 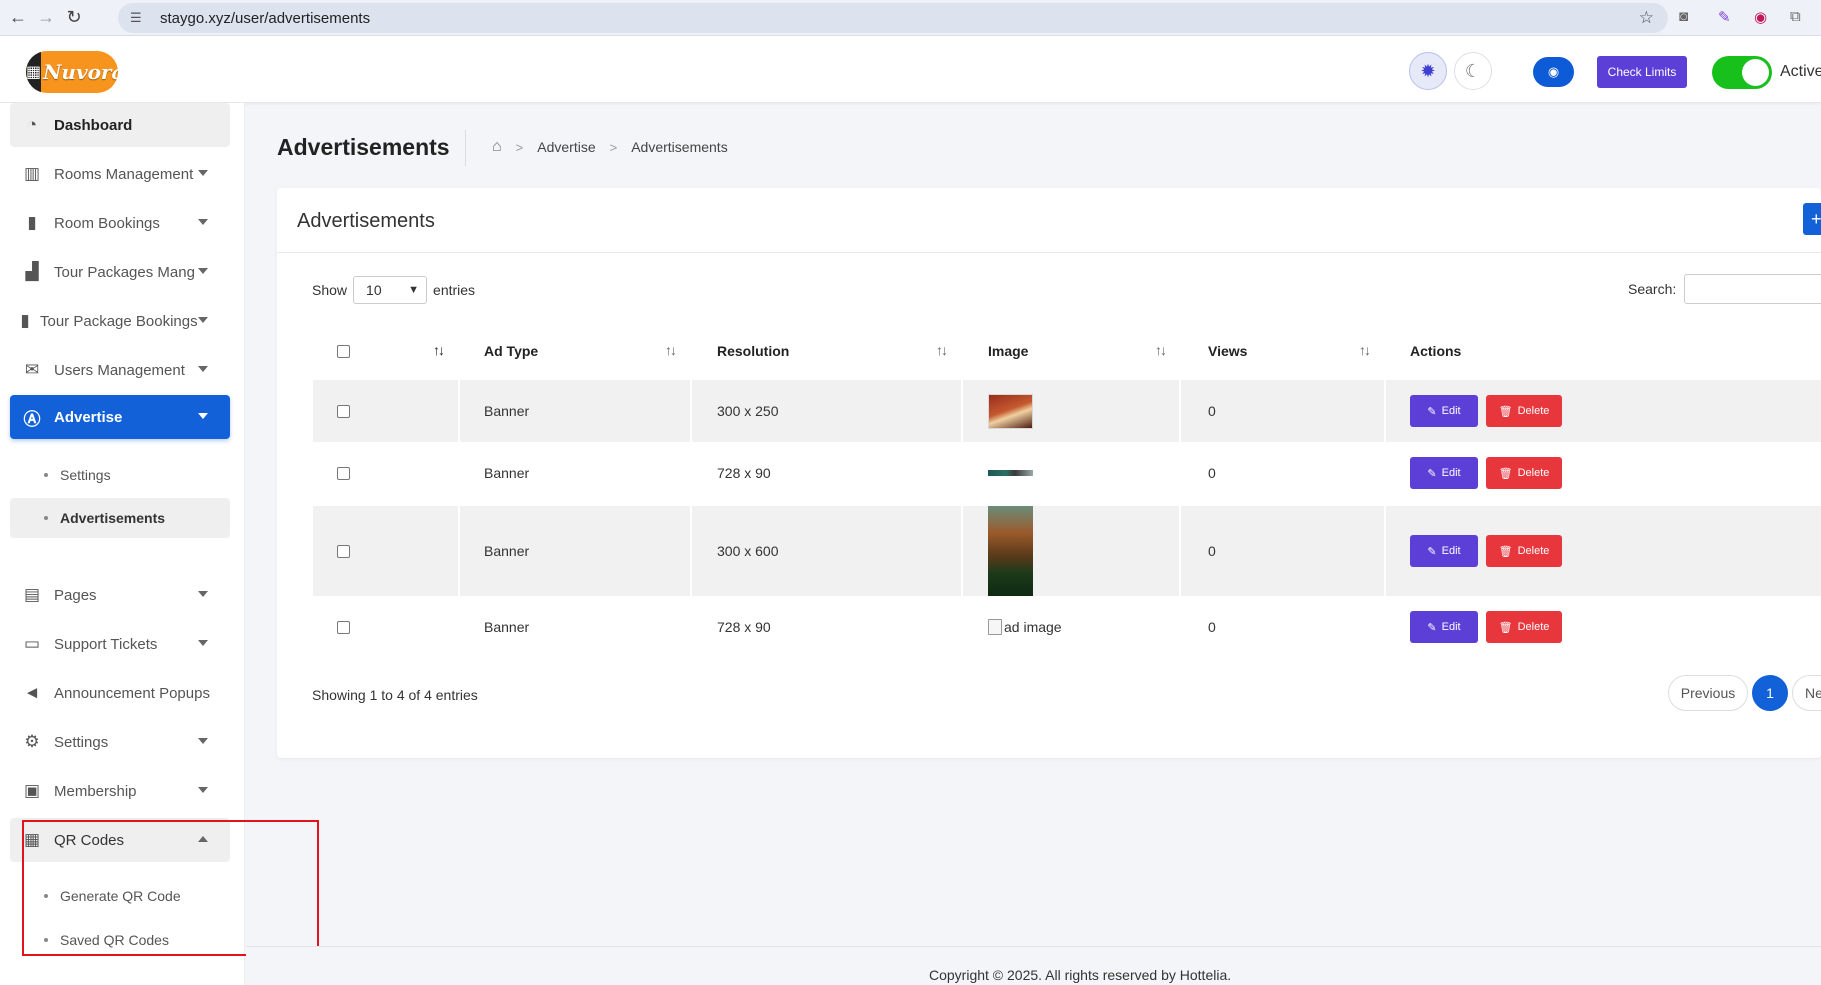 I want to click on dark-mode-moon-icon: ☾, so click(x=1473, y=71).